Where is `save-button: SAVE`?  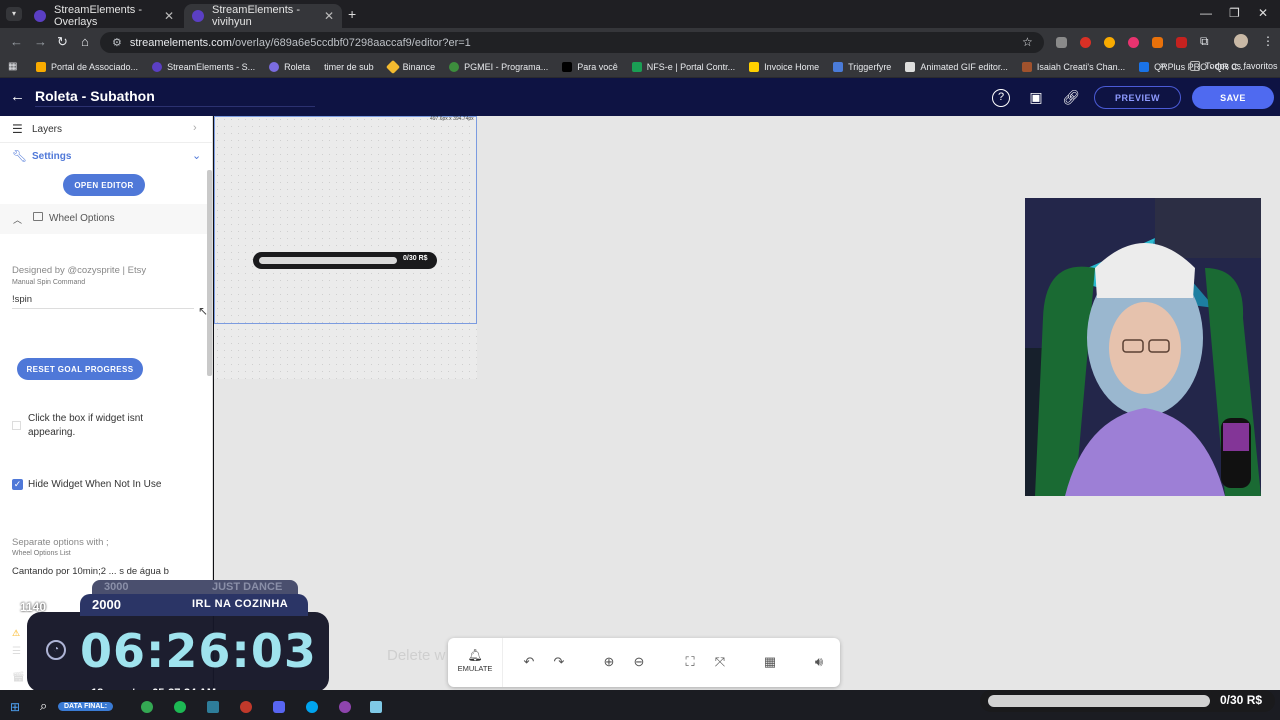 save-button: SAVE is located at coordinates (1233, 97).